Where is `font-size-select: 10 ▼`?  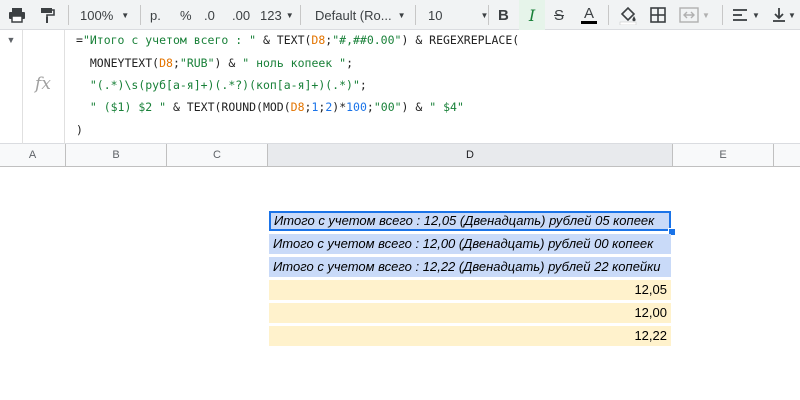
font-size-select: 10 ▼ is located at coordinates (458, 15).